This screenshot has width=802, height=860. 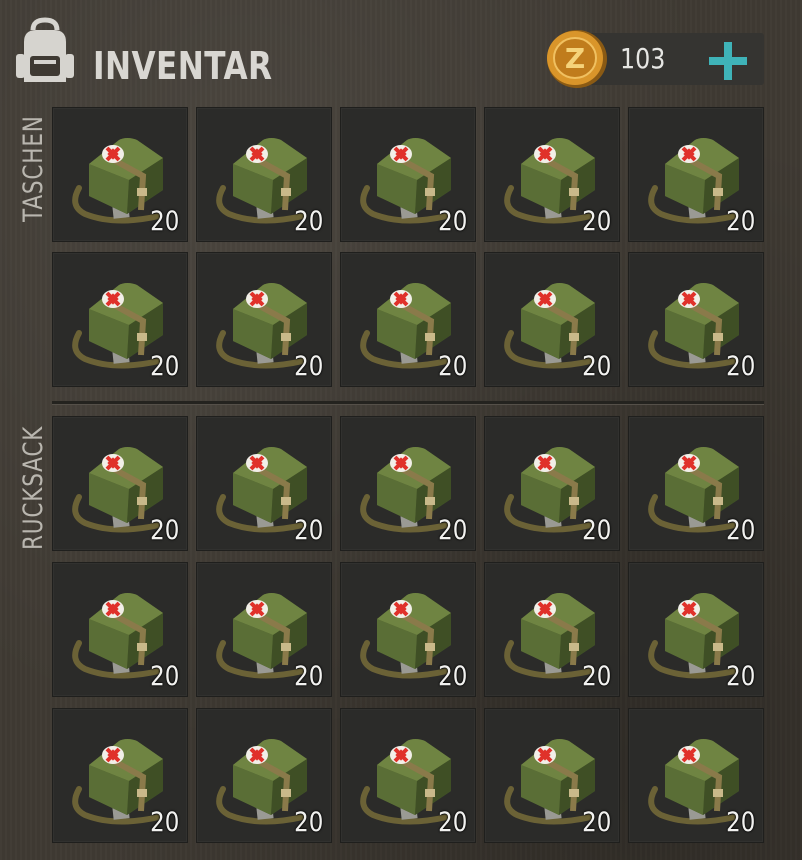 I want to click on coin-icon: Z, so click(x=577, y=59).